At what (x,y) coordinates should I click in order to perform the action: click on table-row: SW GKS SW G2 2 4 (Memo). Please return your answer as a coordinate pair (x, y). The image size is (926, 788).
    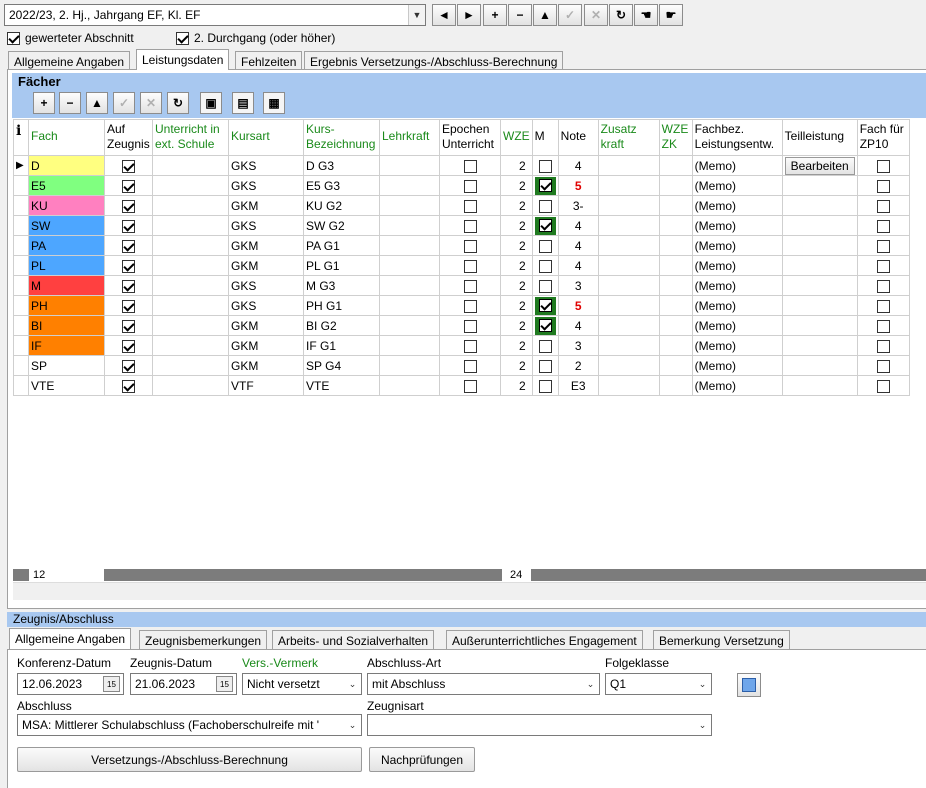
    Looking at the image, I should click on (461, 225).